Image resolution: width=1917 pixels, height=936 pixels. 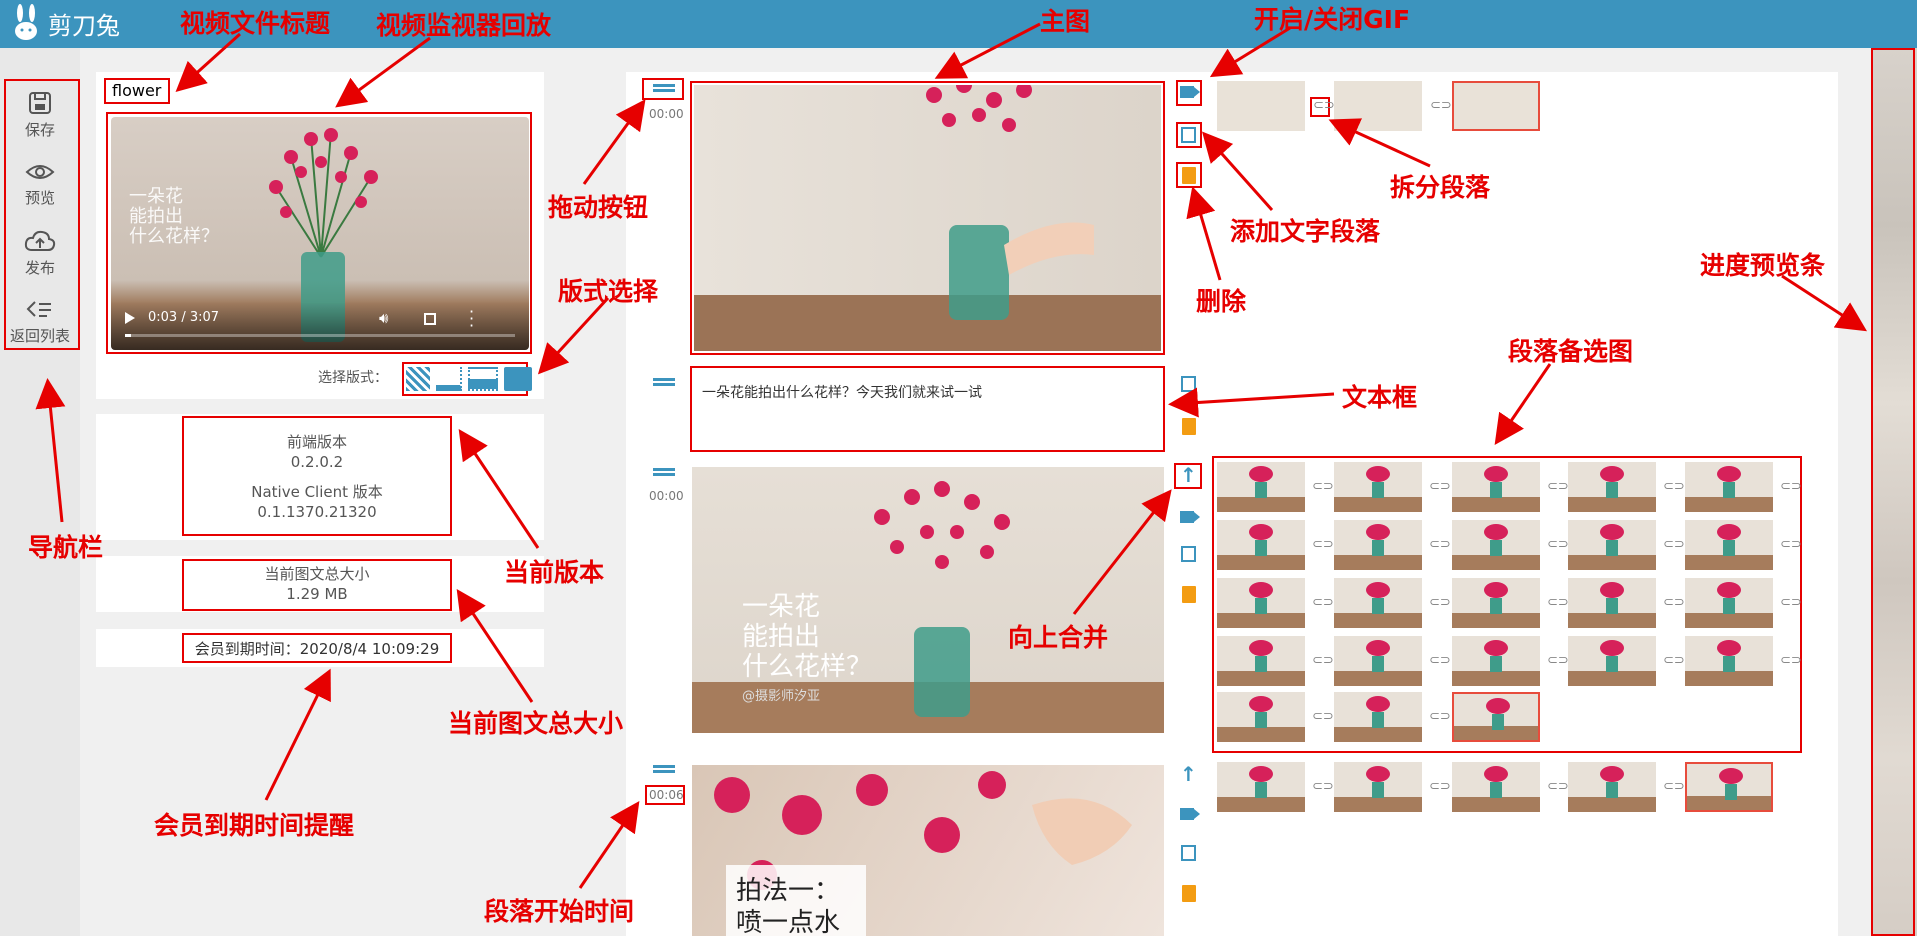 What do you see at coordinates (928, 850) in the screenshot?
I see `paragraph-image: 拍法一： 喷一点水` at bounding box center [928, 850].